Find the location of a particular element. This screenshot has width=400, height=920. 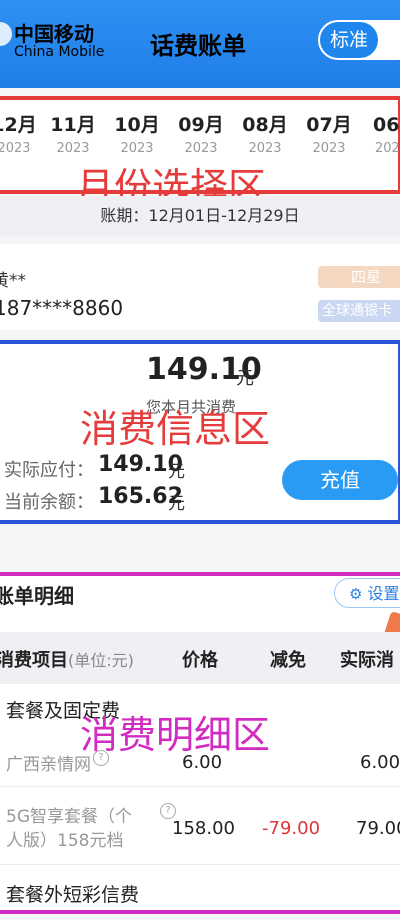

month-label: 12月 is located at coordinates (18, 125).